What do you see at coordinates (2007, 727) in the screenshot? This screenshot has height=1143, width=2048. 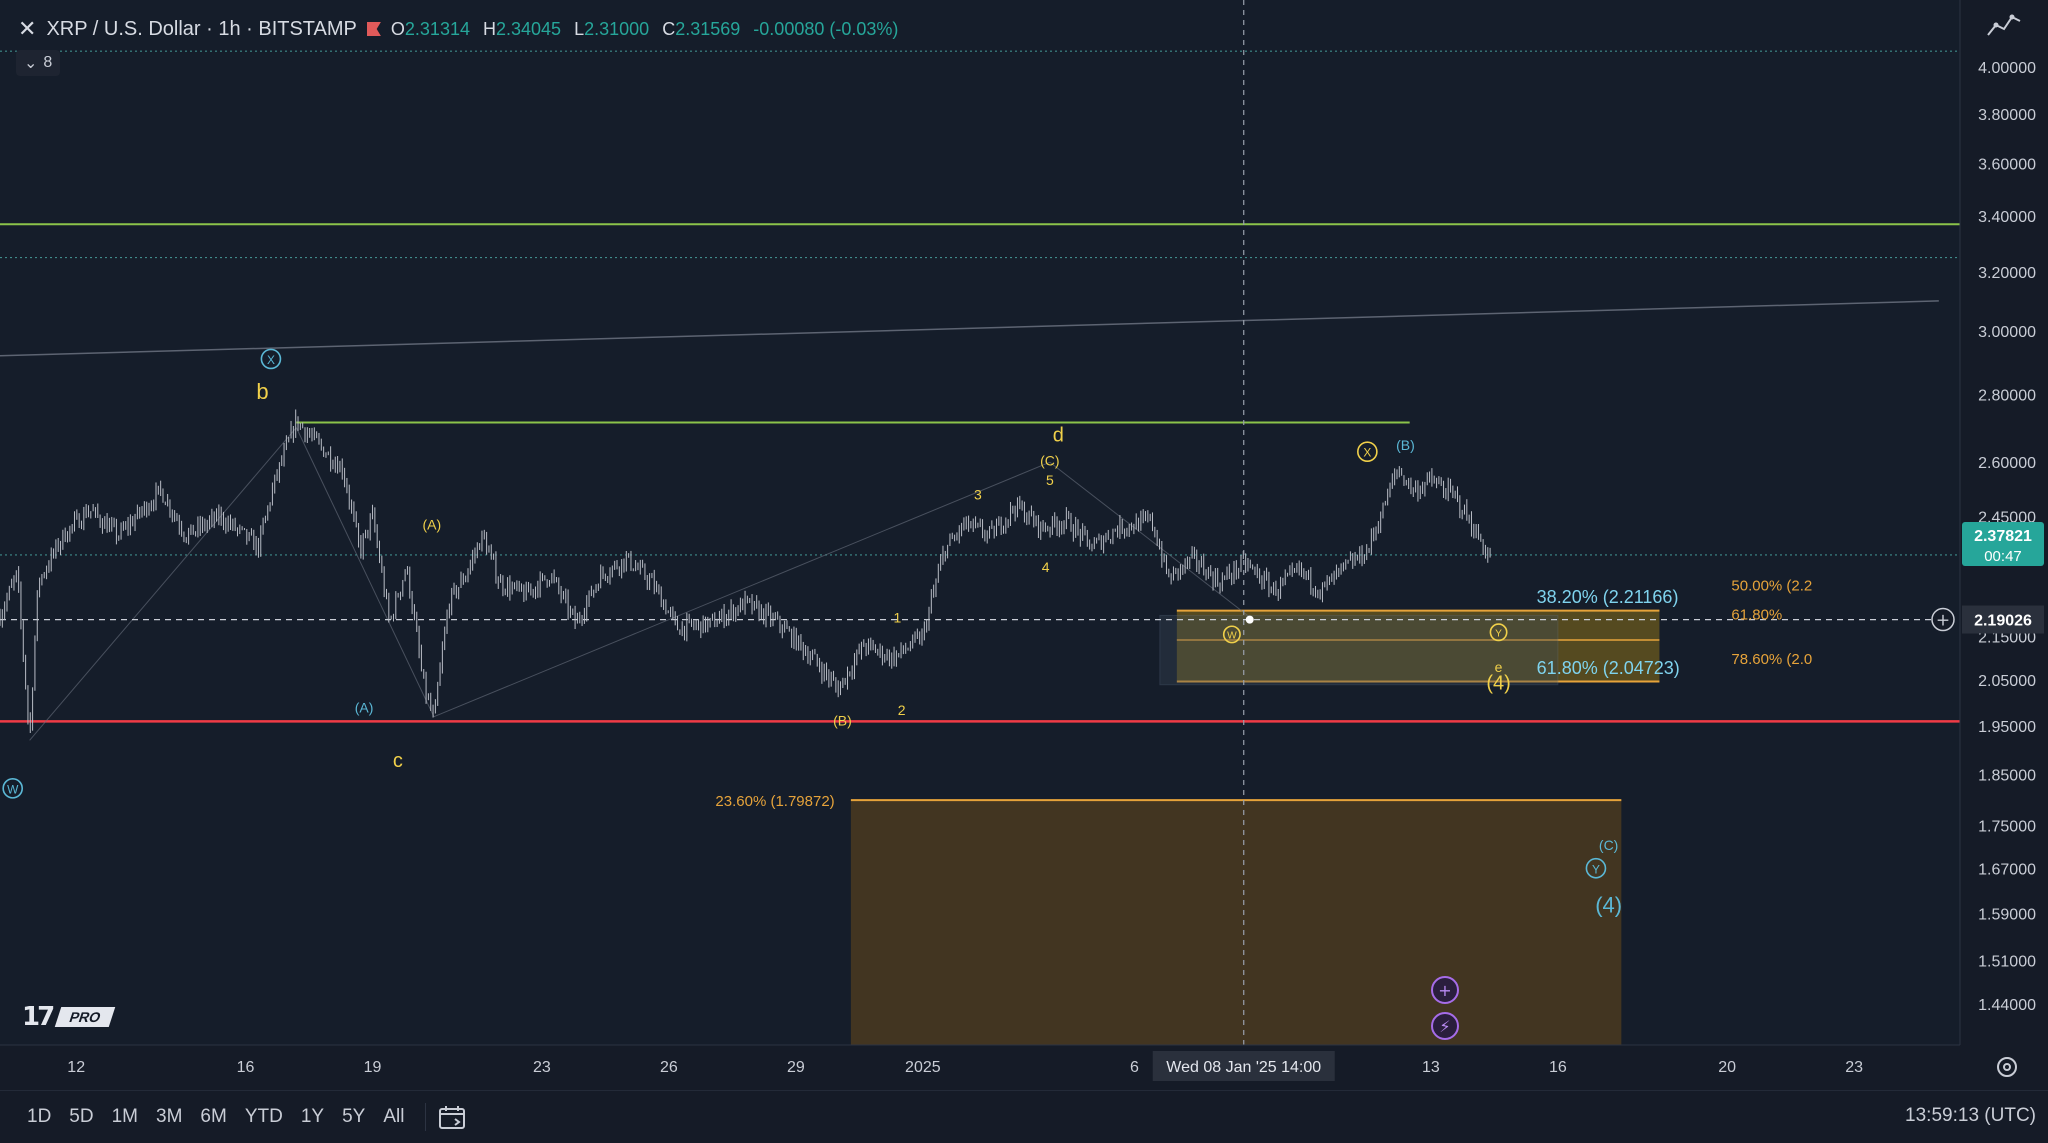 I see `price-tick-12: 1.95000` at bounding box center [2007, 727].